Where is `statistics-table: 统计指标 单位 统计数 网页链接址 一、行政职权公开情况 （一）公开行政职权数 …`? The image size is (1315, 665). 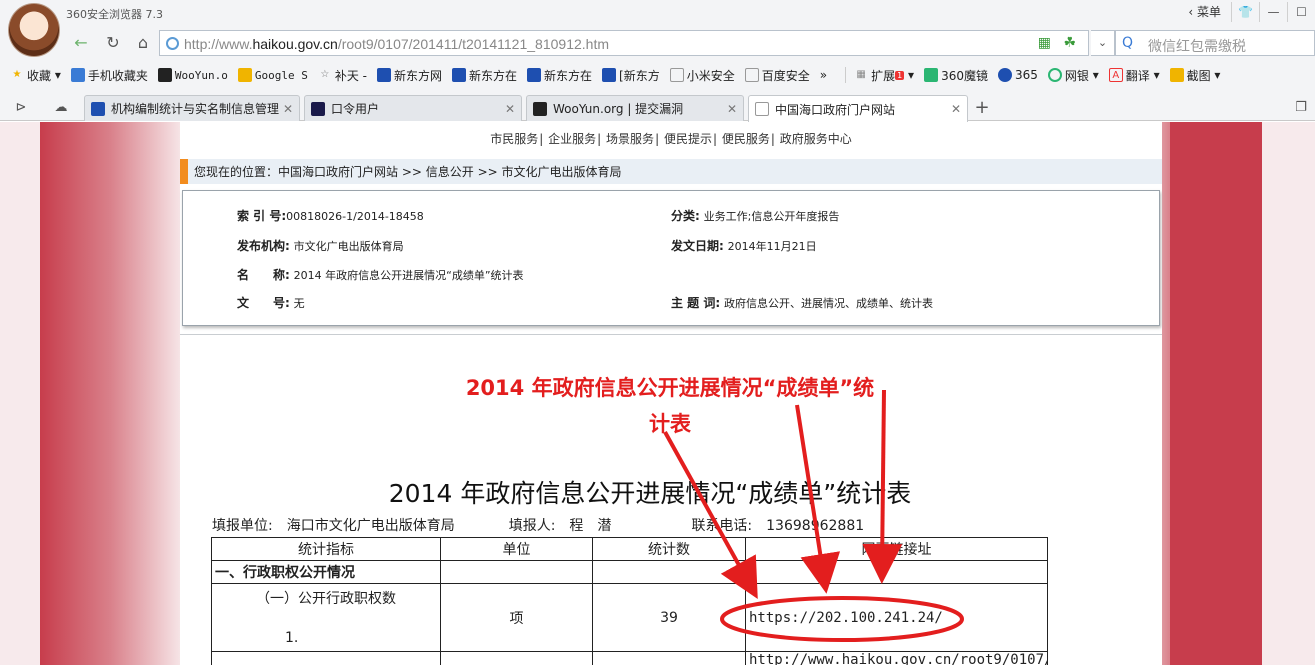
statistics-table: 统计指标 单位 统计数 网页链接址 一、行政职权公开情况 （一）公开行政职权数 … is located at coordinates (629, 601).